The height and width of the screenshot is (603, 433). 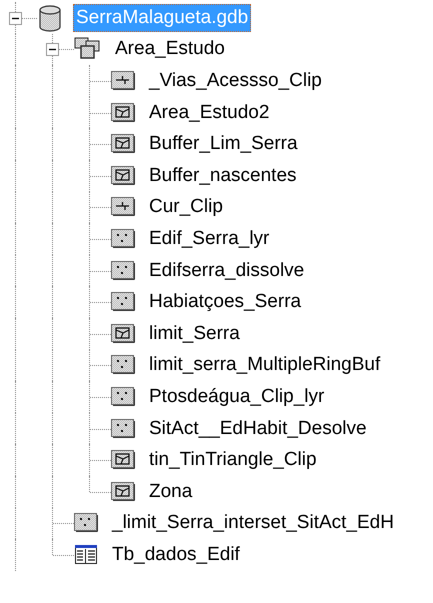 I want to click on tree-item: Tb_dados_Edif, so click(x=176, y=554).